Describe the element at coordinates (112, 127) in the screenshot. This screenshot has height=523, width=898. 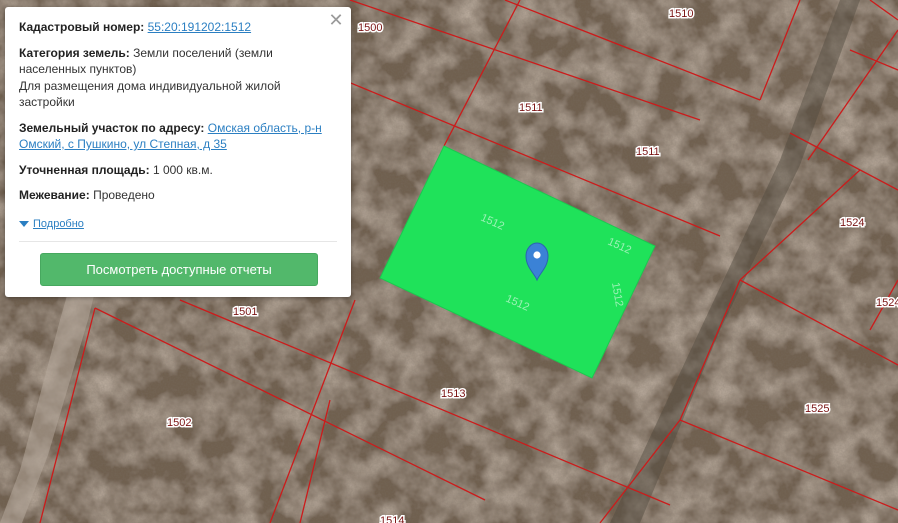
I see `address-label: Земельный участок по адресу:` at that location.